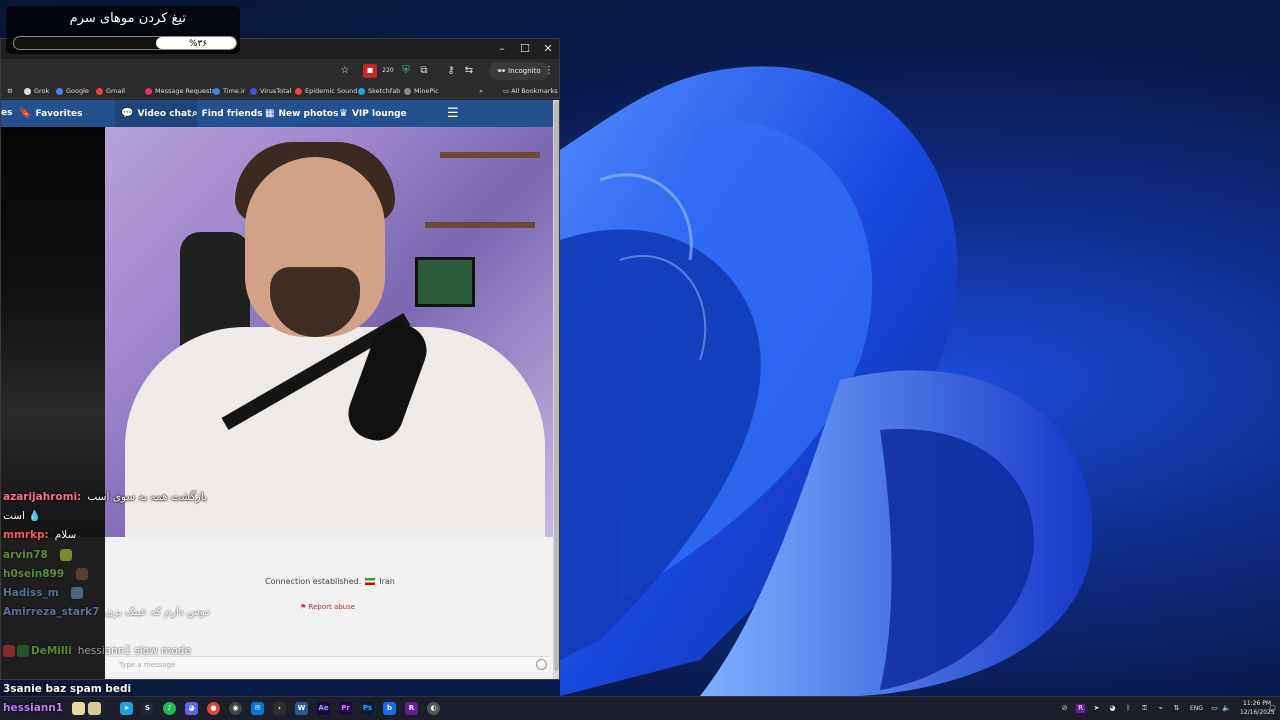  What do you see at coordinates (25, 113) in the screenshot?
I see `bookmark-icon: 🔖` at bounding box center [25, 113].